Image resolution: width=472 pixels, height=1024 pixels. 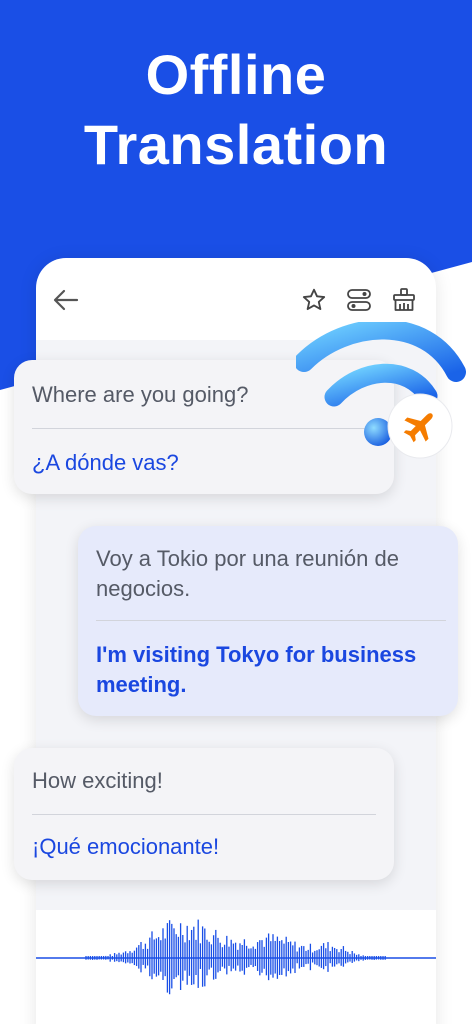 I want to click on offline-wifi-badge, so click(x=381, y=390).